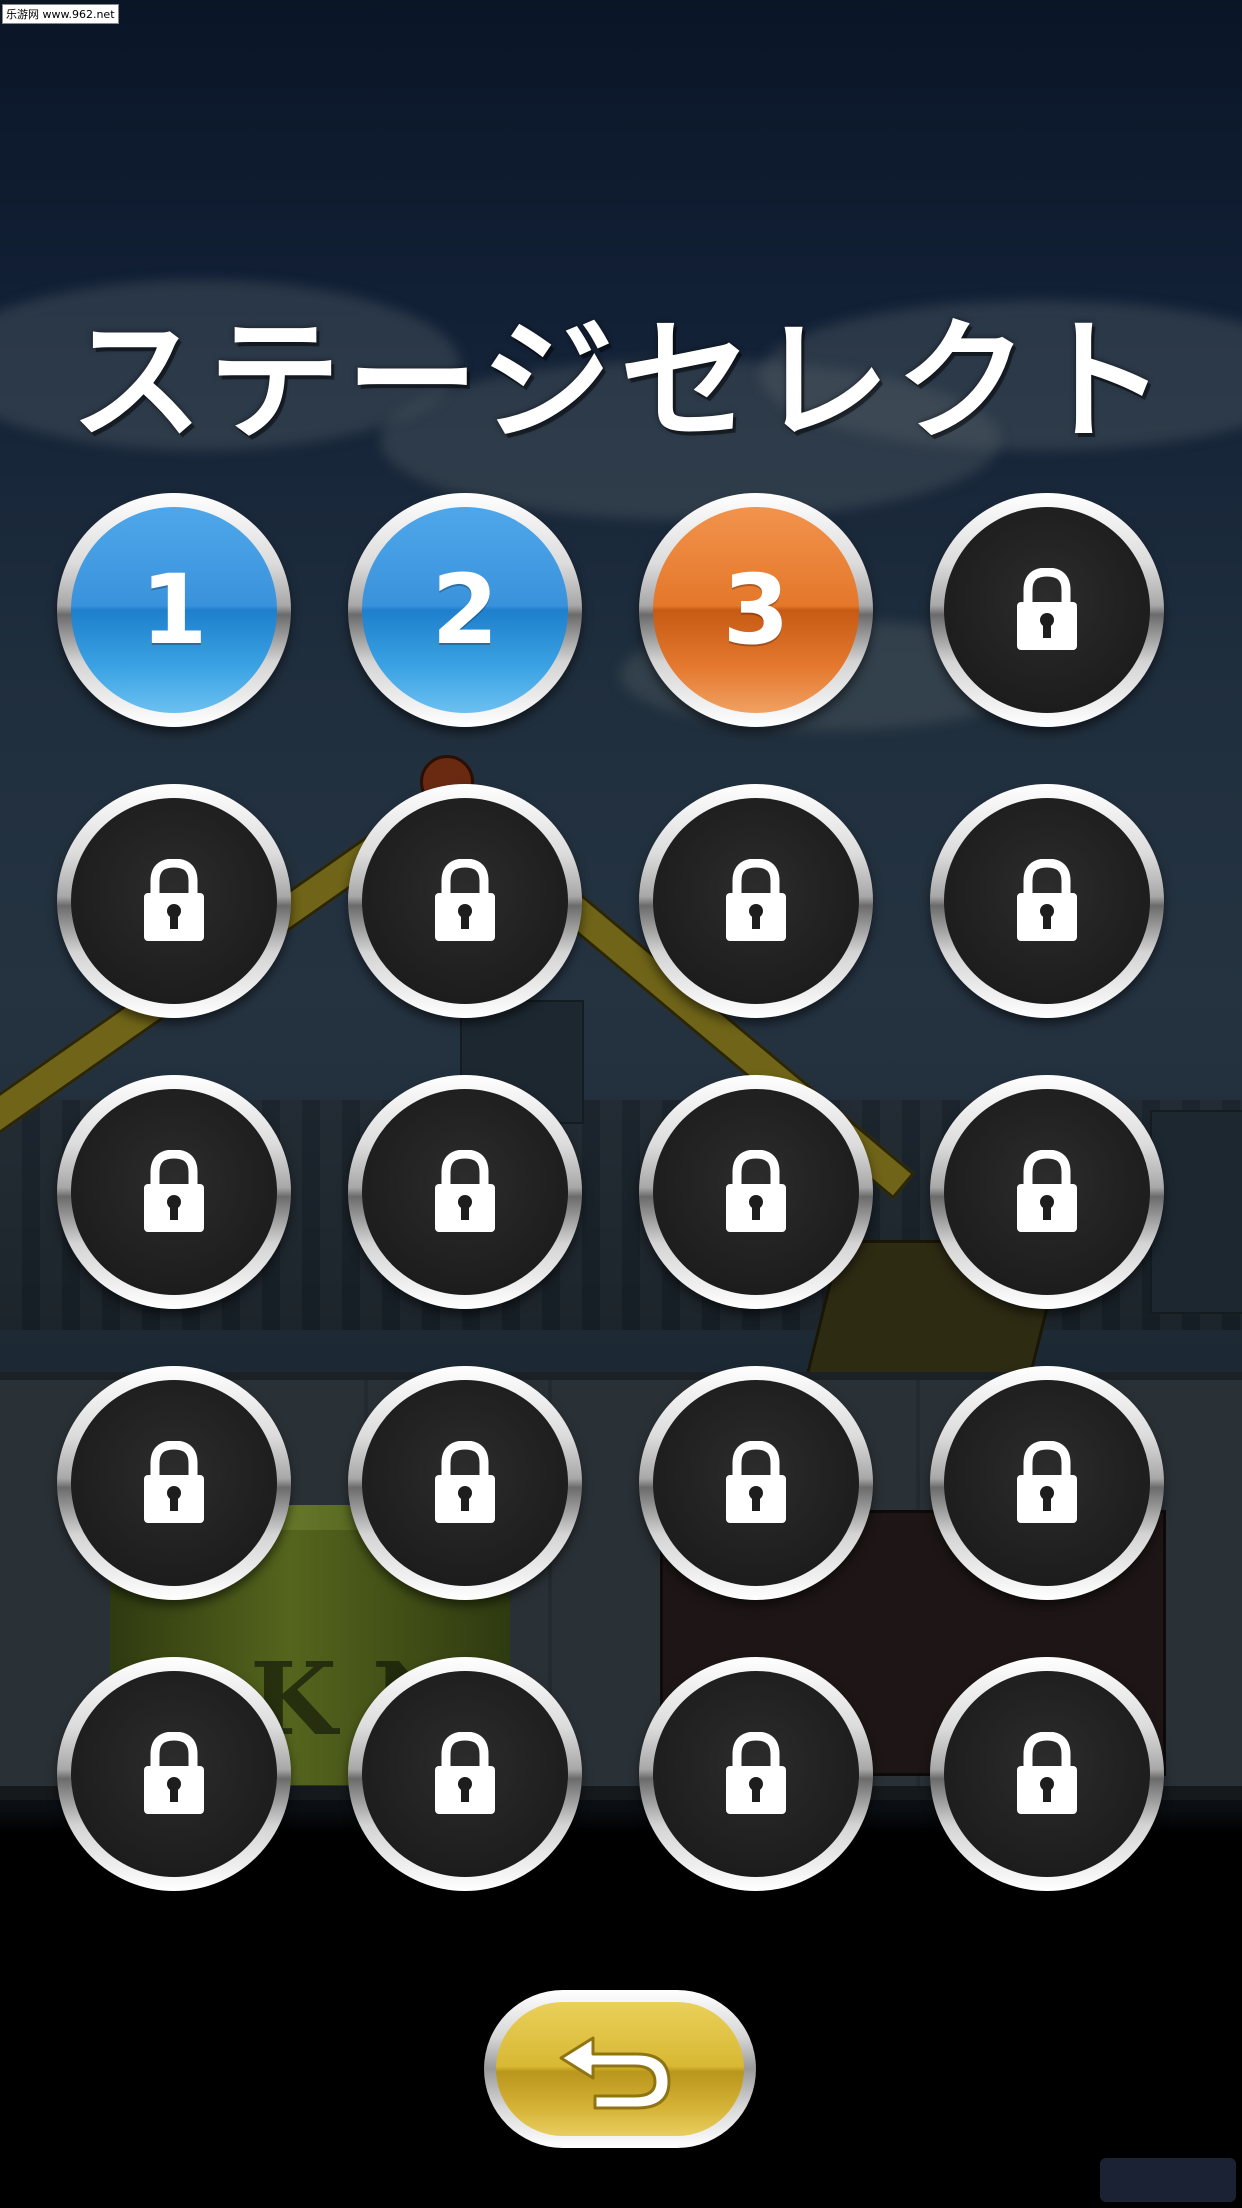 This screenshot has height=2208, width=1242. I want to click on stage-button-2: 2, so click(465, 610).